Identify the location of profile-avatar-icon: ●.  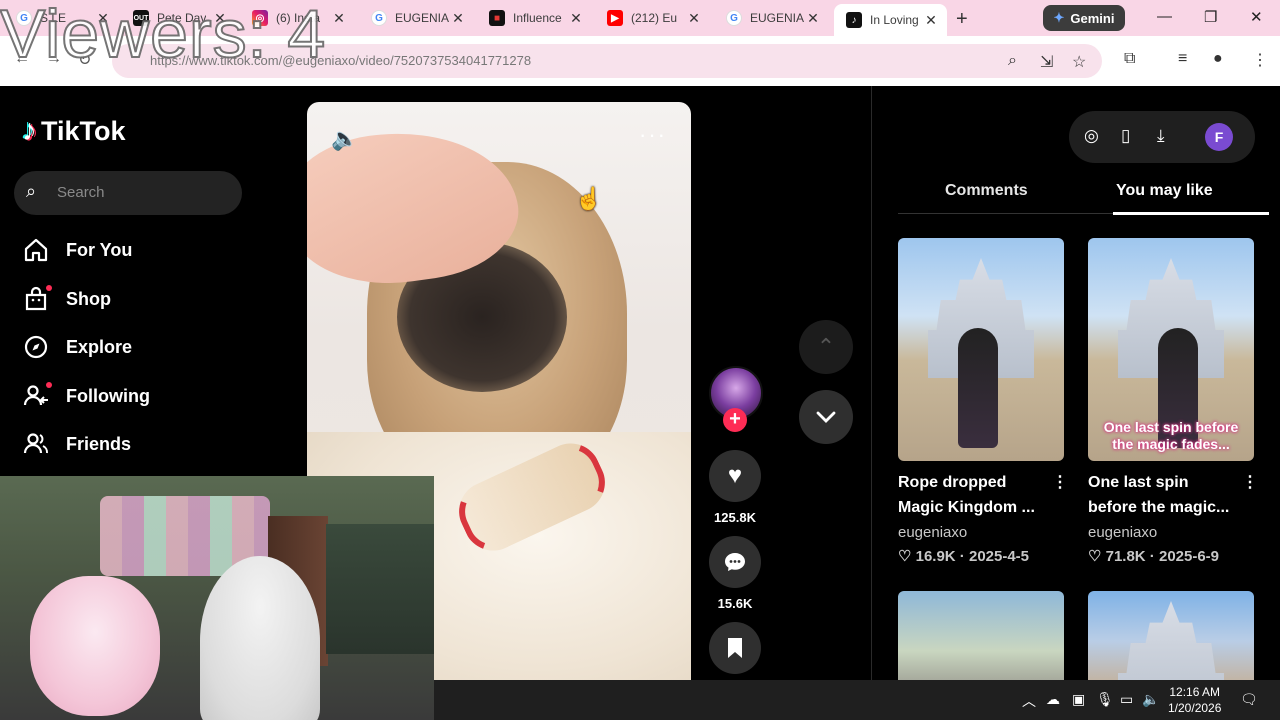
(1218, 59).